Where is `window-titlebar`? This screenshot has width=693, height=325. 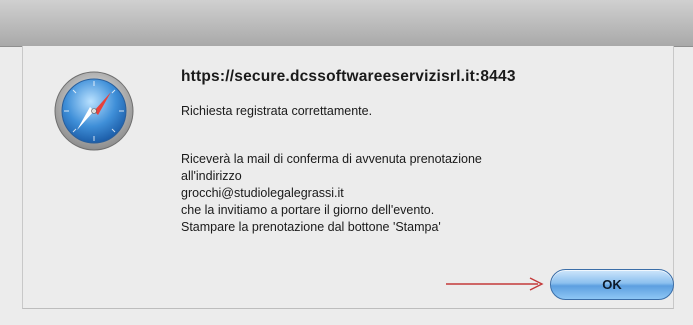 window-titlebar is located at coordinates (346, 23).